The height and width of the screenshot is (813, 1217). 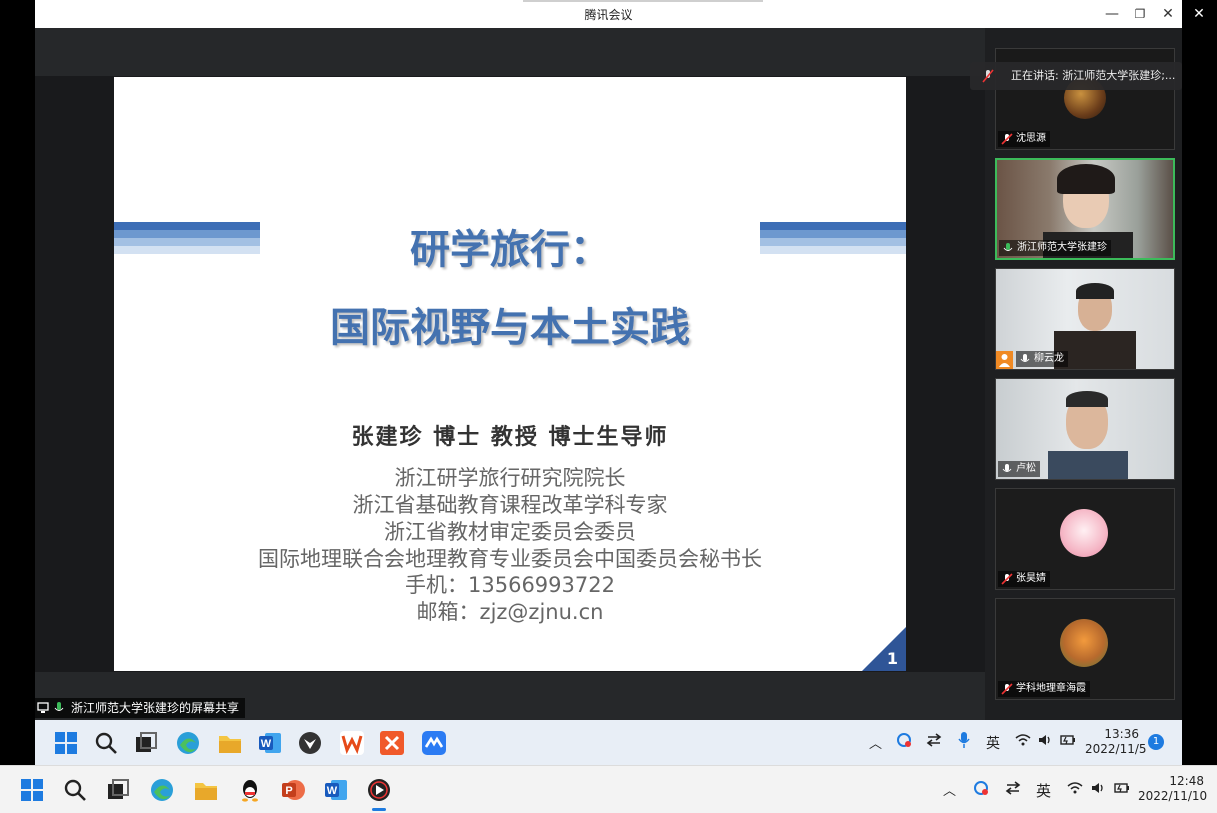 I want to click on close-button: ✕, so click(x=1168, y=14).